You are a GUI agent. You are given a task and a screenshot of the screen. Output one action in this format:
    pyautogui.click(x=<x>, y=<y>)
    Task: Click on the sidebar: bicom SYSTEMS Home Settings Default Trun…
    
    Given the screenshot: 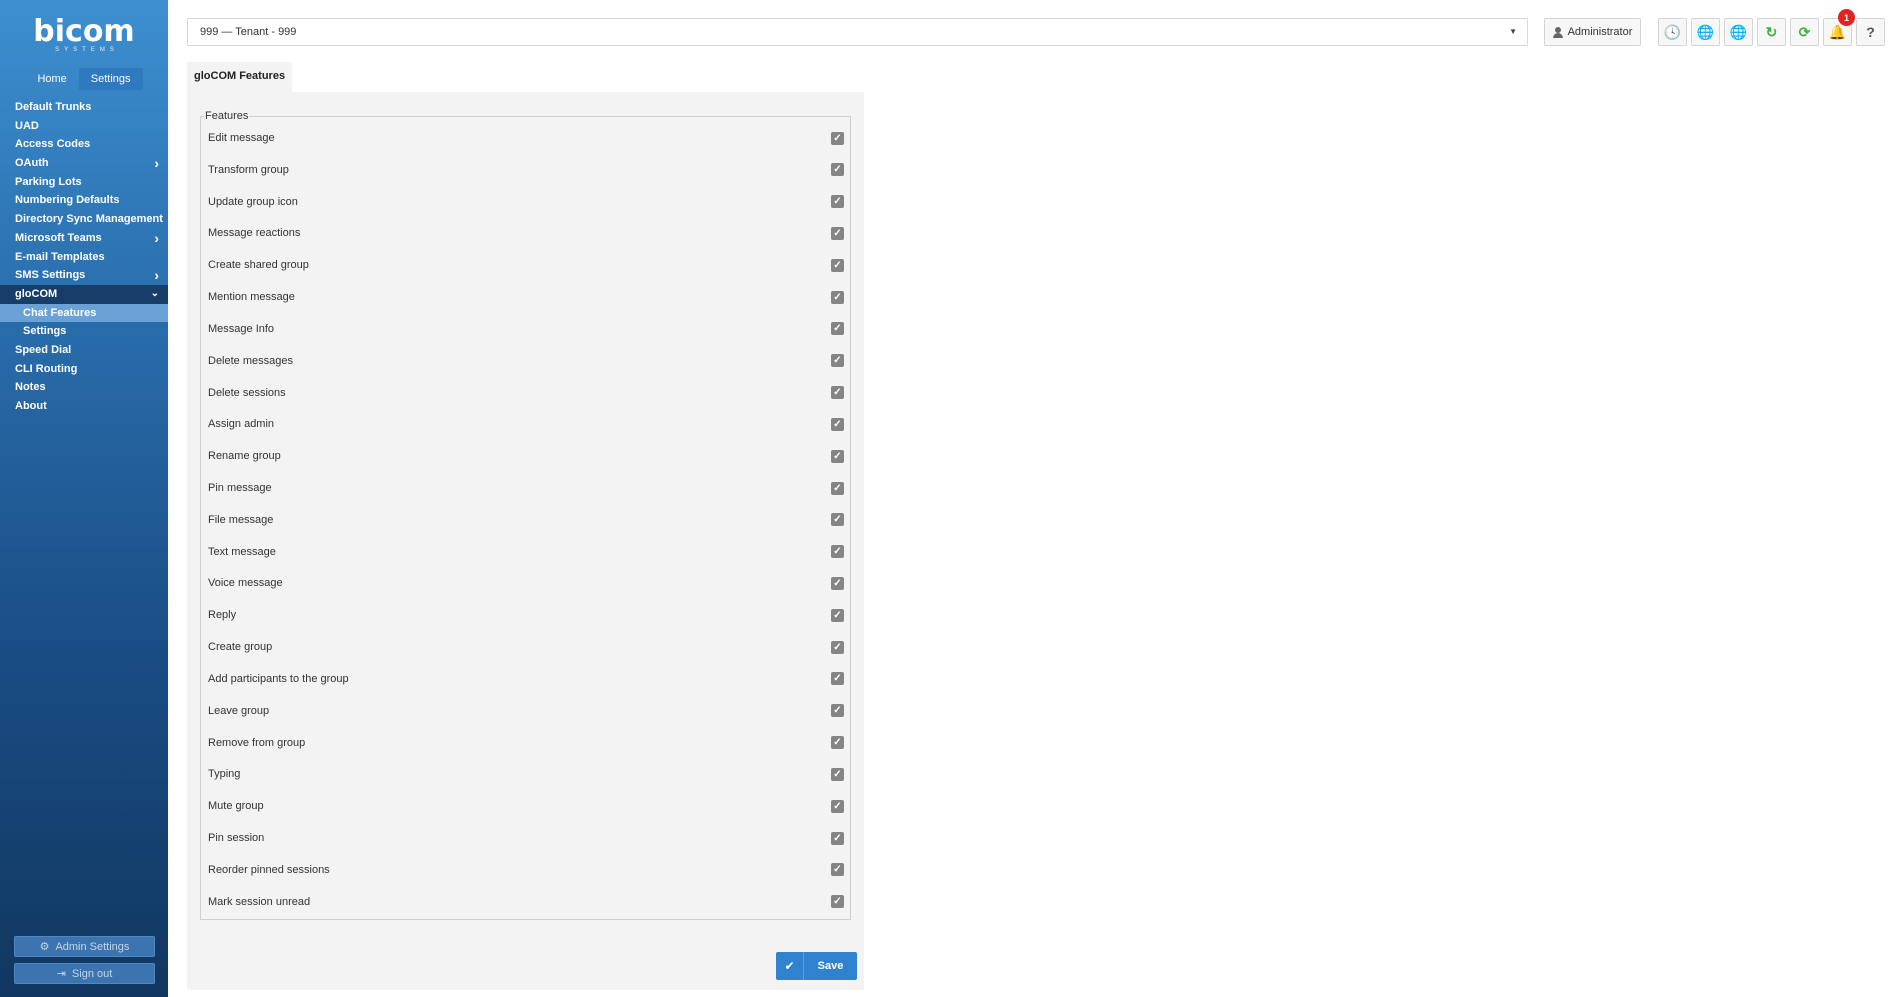 What is the action you would take?
    pyautogui.click(x=84, y=498)
    